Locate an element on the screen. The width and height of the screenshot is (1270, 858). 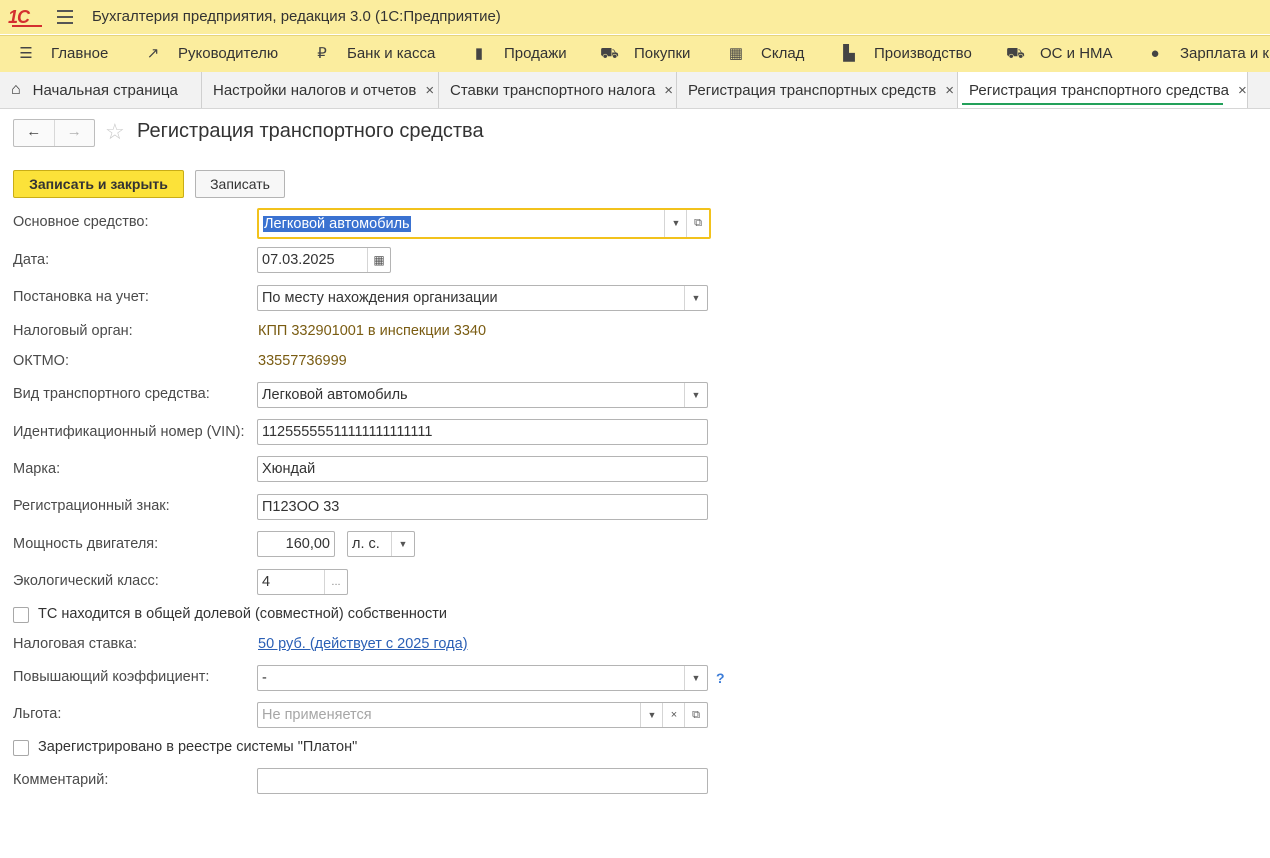
registration-label: Постановка на учет: is located at coordinates (81, 297).